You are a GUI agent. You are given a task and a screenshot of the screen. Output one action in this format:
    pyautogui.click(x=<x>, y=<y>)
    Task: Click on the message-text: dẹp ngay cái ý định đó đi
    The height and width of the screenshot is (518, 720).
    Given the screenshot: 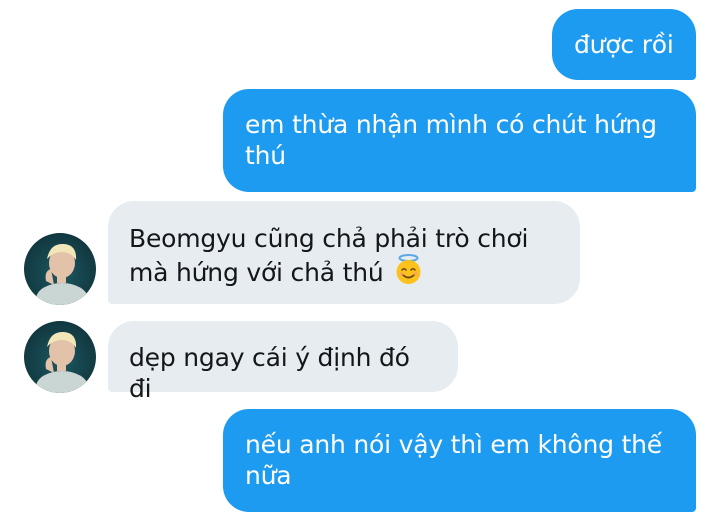 What is the action you would take?
    pyautogui.click(x=269, y=373)
    